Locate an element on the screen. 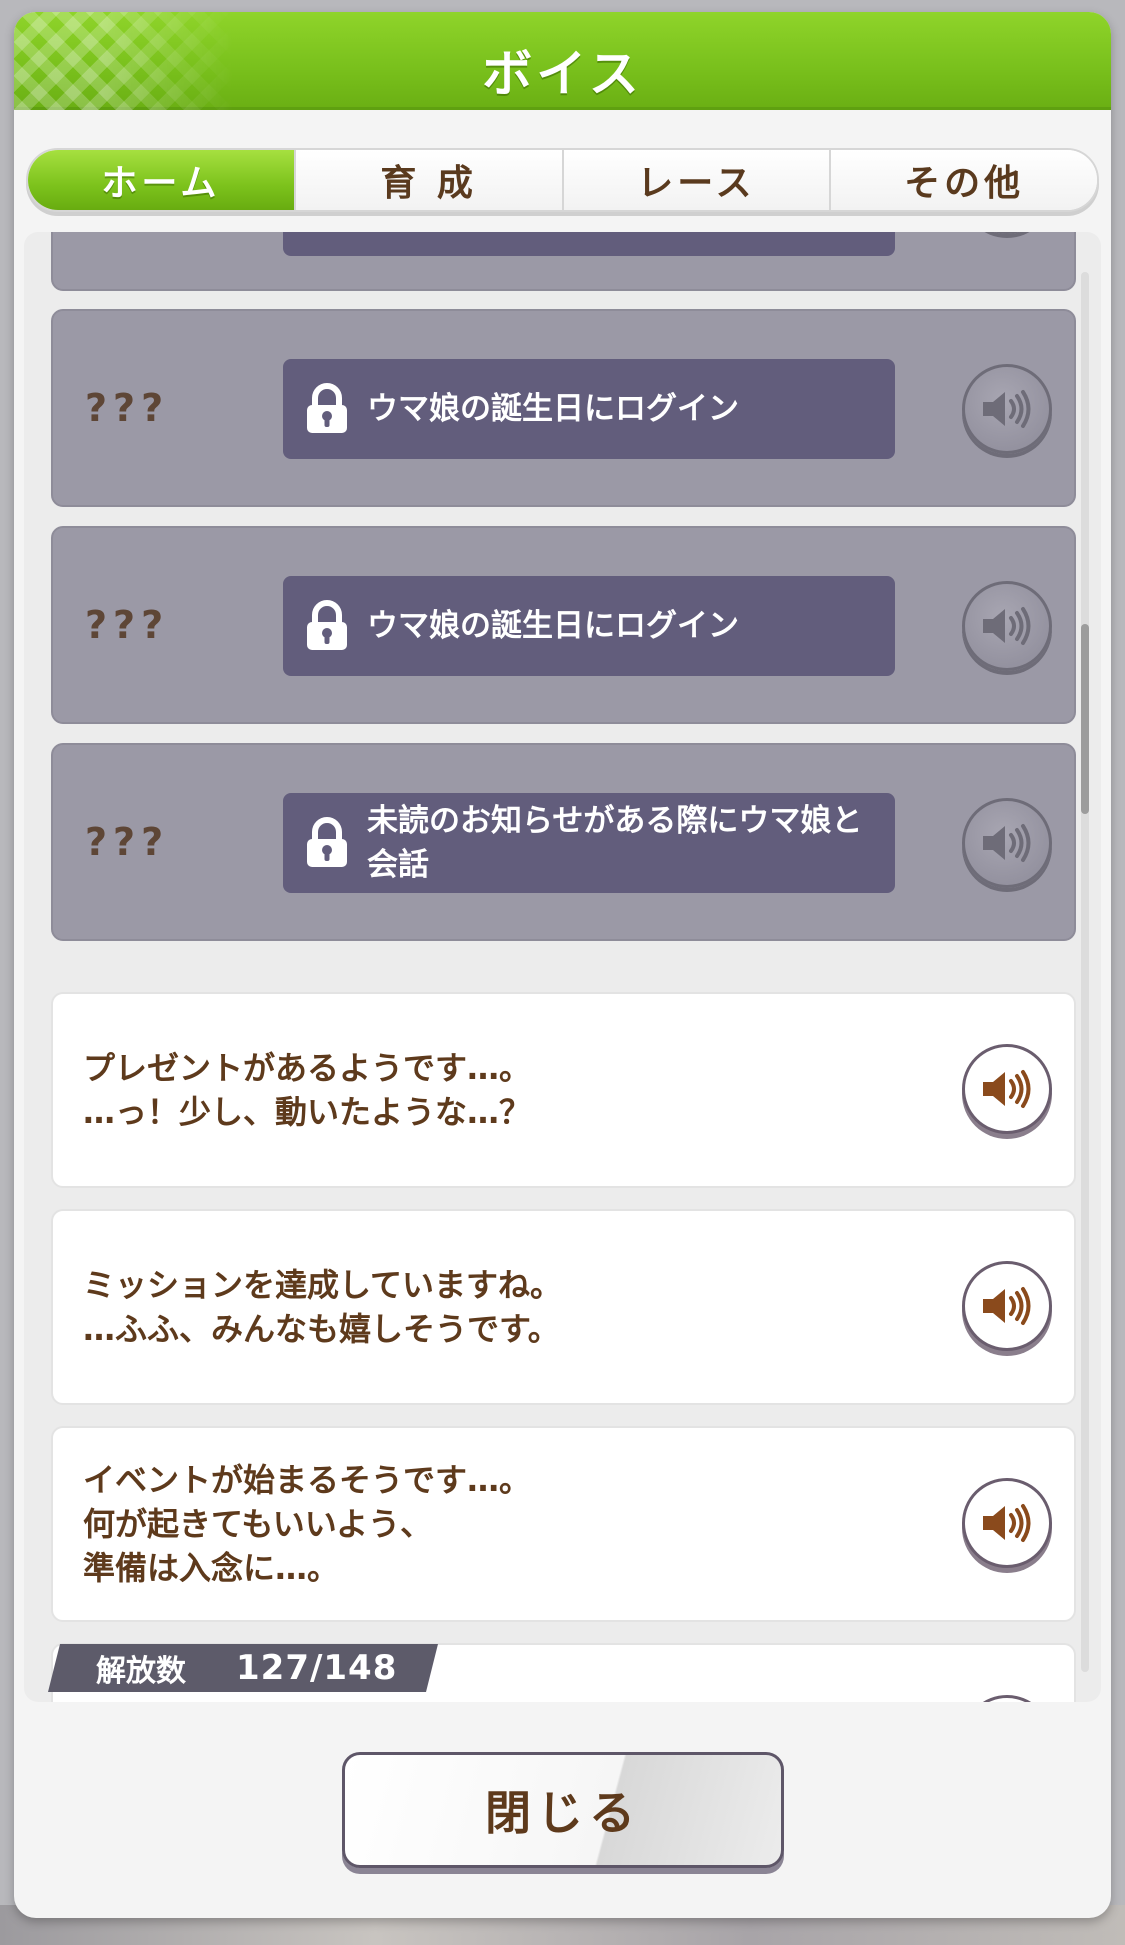  voice-line: プレゼントがあるようです…。 is located at coordinates (307, 1068).